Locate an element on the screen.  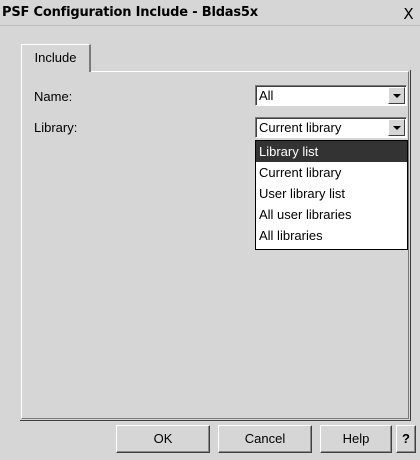
library-label: Library: is located at coordinates (56, 127).